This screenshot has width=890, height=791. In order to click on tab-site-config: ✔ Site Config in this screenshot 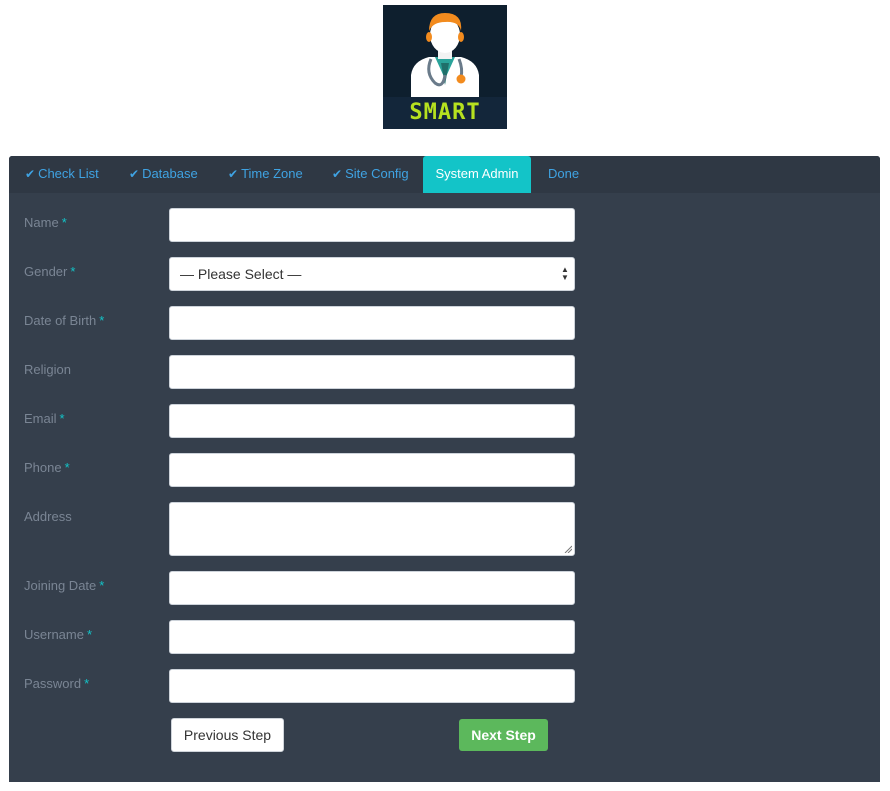, I will do `click(370, 174)`.